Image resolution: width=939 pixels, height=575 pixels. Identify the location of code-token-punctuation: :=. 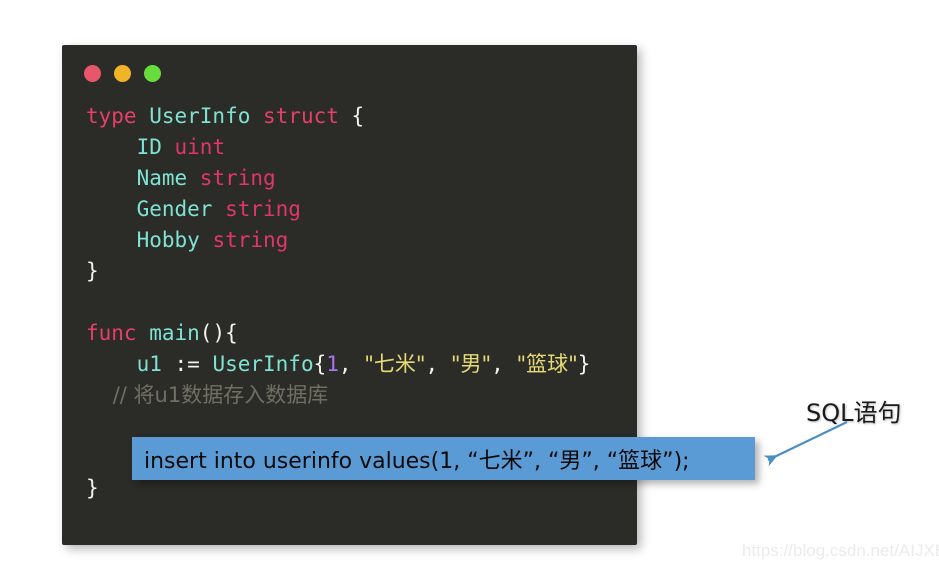
(193, 364).